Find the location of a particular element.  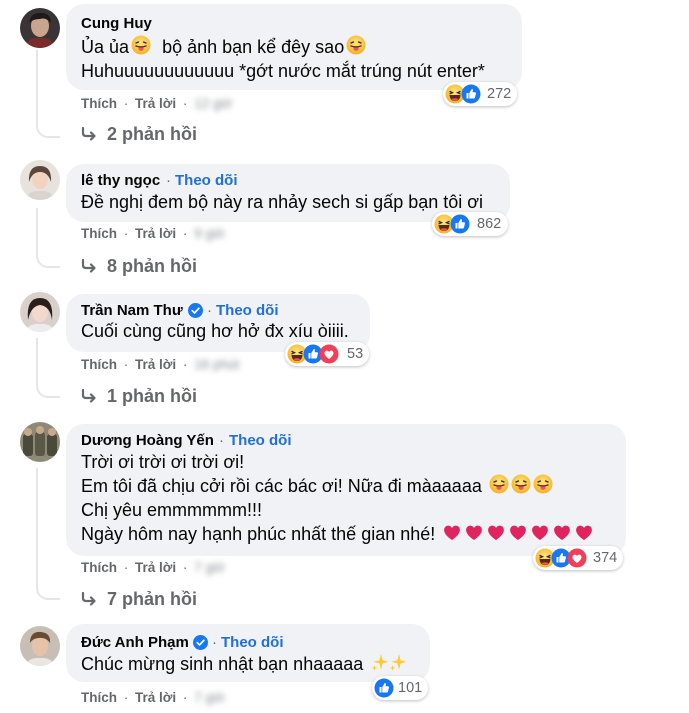

reaction-summary: 374 is located at coordinates (578, 558).